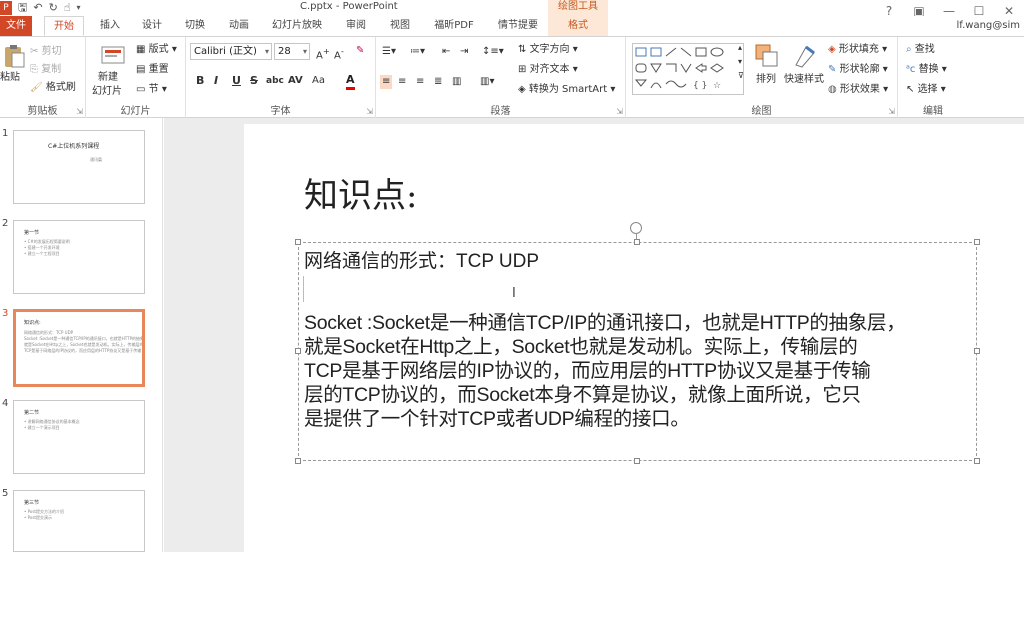 This screenshot has width=1024, height=640. Describe the element at coordinates (988, 26) in the screenshot. I see `user-account: lf.wang@sim` at that location.